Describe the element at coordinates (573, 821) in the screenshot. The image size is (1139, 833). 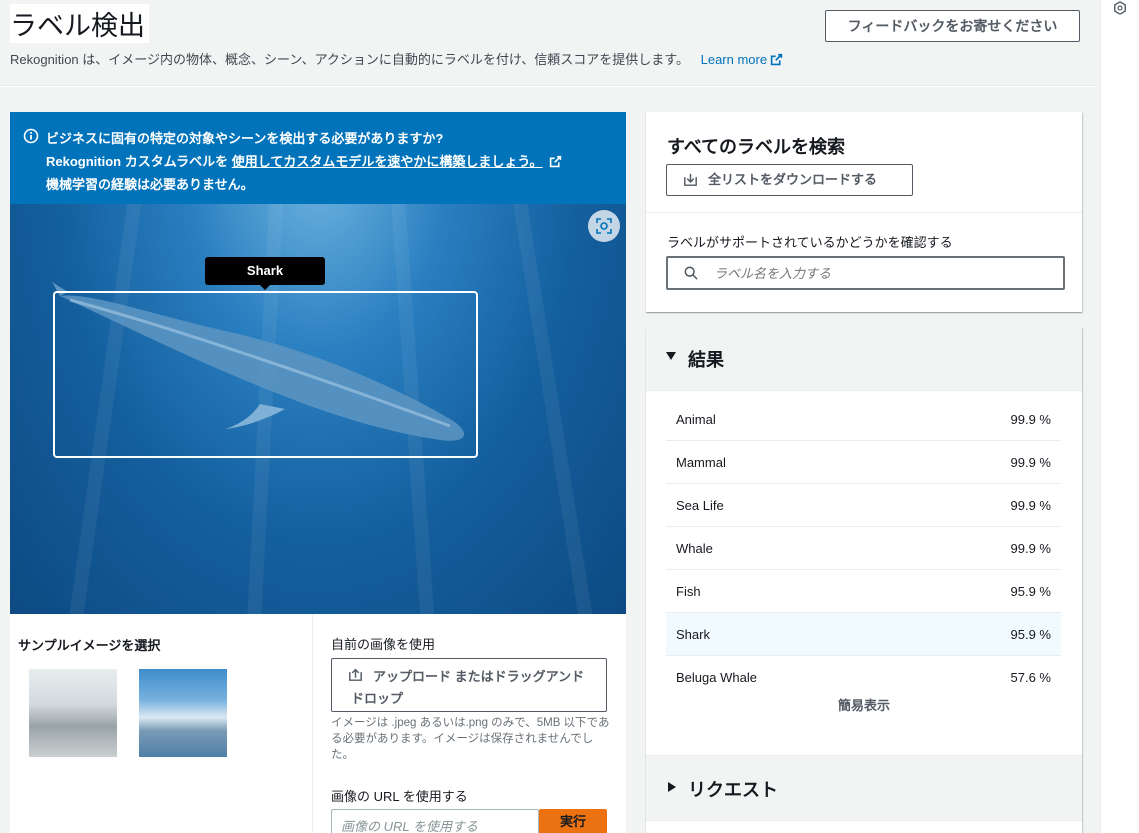
I see `run-button: 実行` at that location.